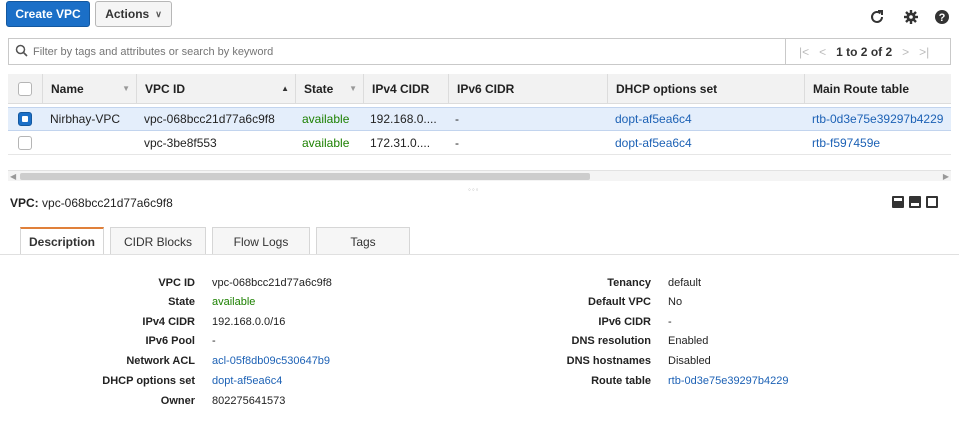 Image resolution: width=959 pixels, height=425 pixels. I want to click on scroll-right-icon: ▶, so click(946, 176).